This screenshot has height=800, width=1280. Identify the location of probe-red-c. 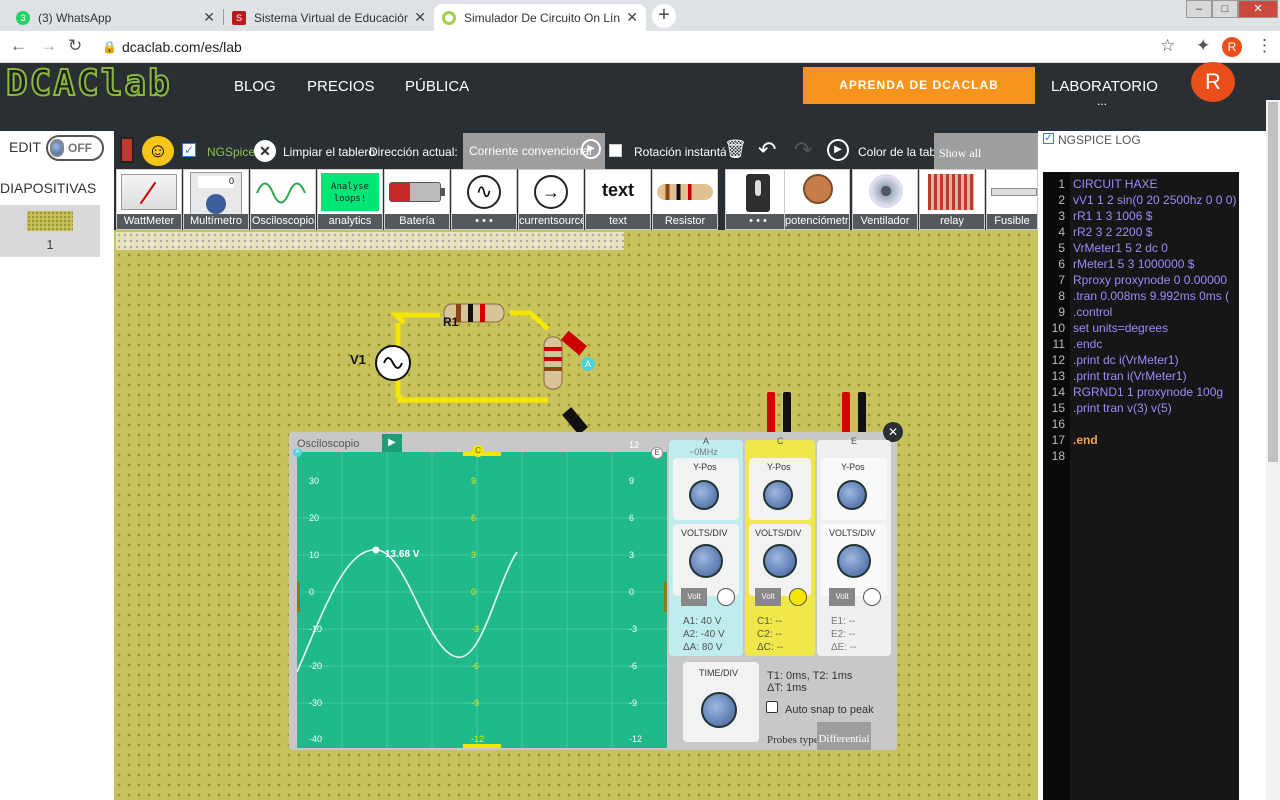
(771, 414).